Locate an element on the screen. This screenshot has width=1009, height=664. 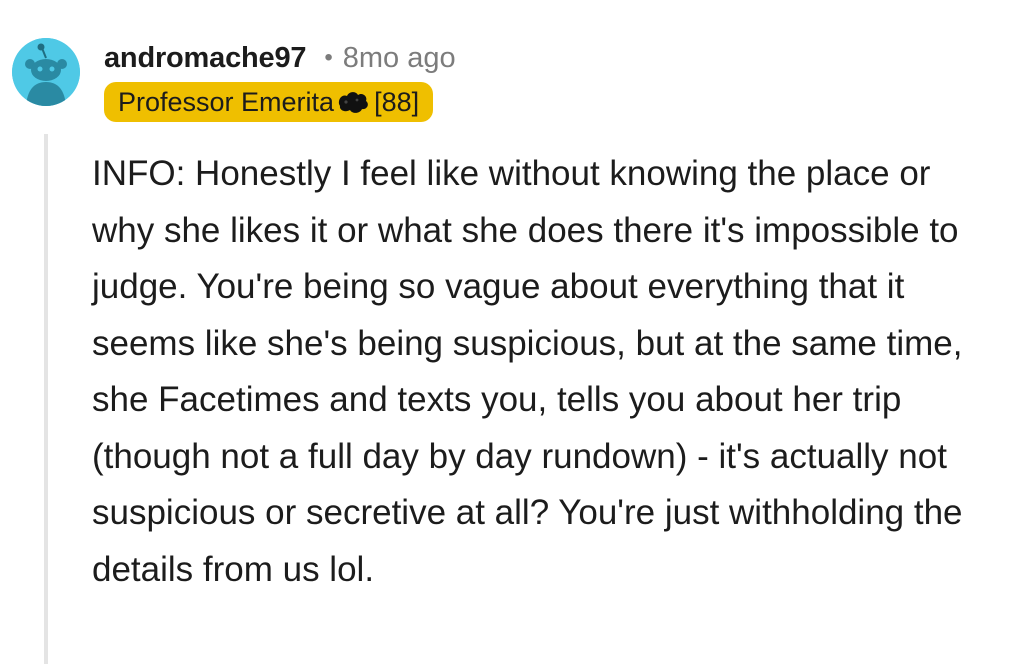
avatar is located at coordinates (46, 72).